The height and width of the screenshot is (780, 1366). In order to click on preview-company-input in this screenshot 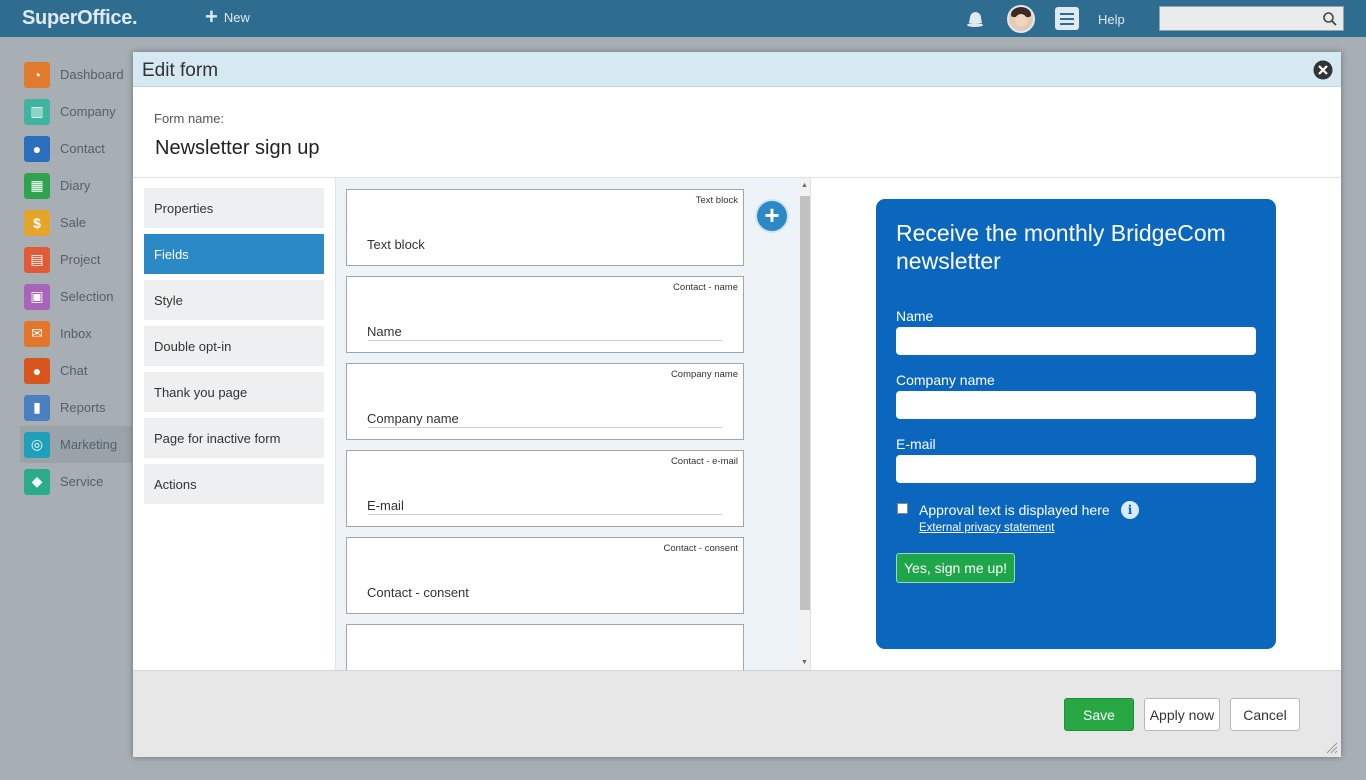, I will do `click(1076, 405)`.